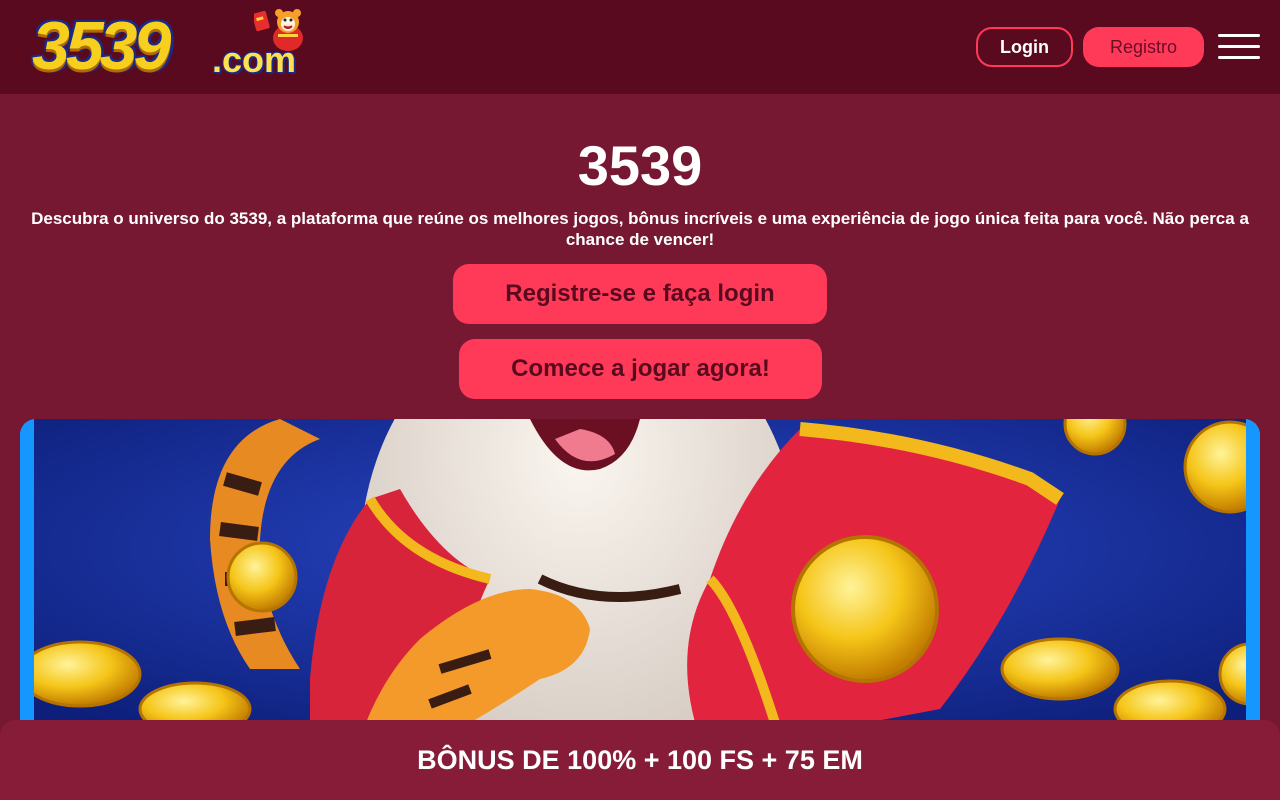  What do you see at coordinates (172, 46) in the screenshot?
I see `site-logo: 3539 .com` at bounding box center [172, 46].